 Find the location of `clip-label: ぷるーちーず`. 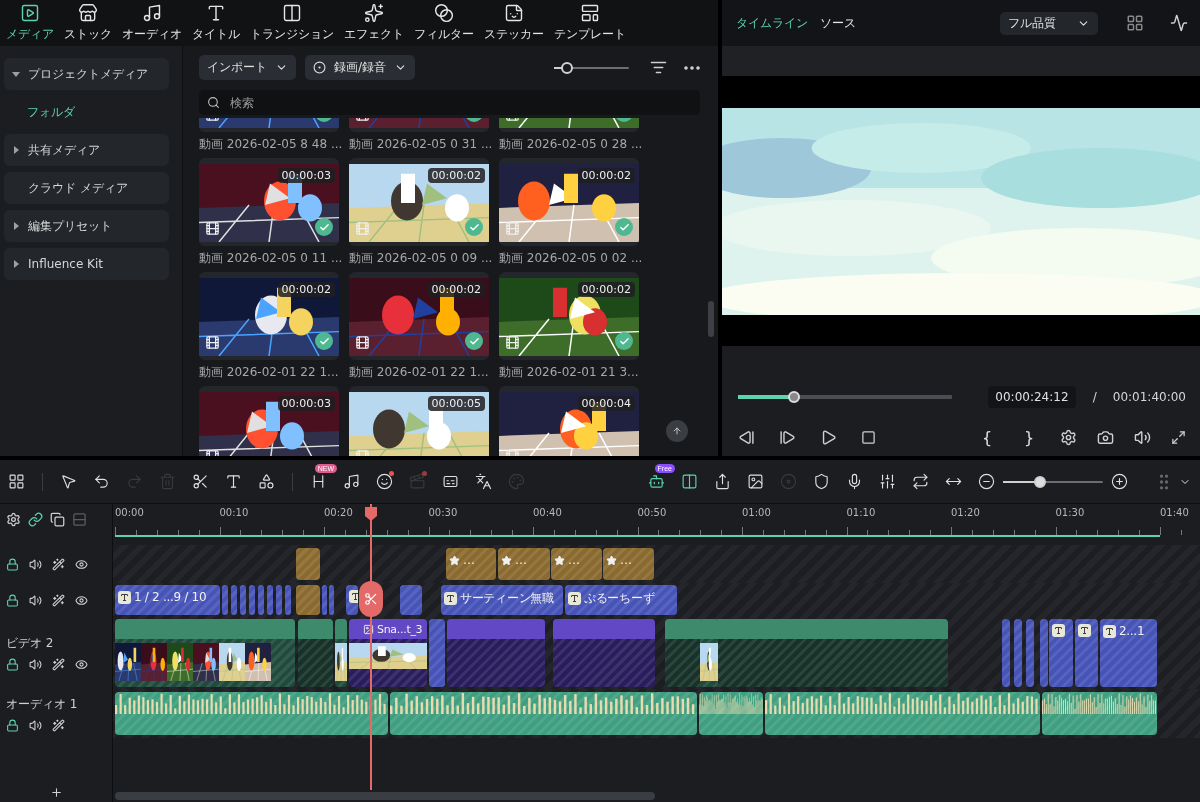

clip-label: ぷるーちーず is located at coordinates (619, 598).